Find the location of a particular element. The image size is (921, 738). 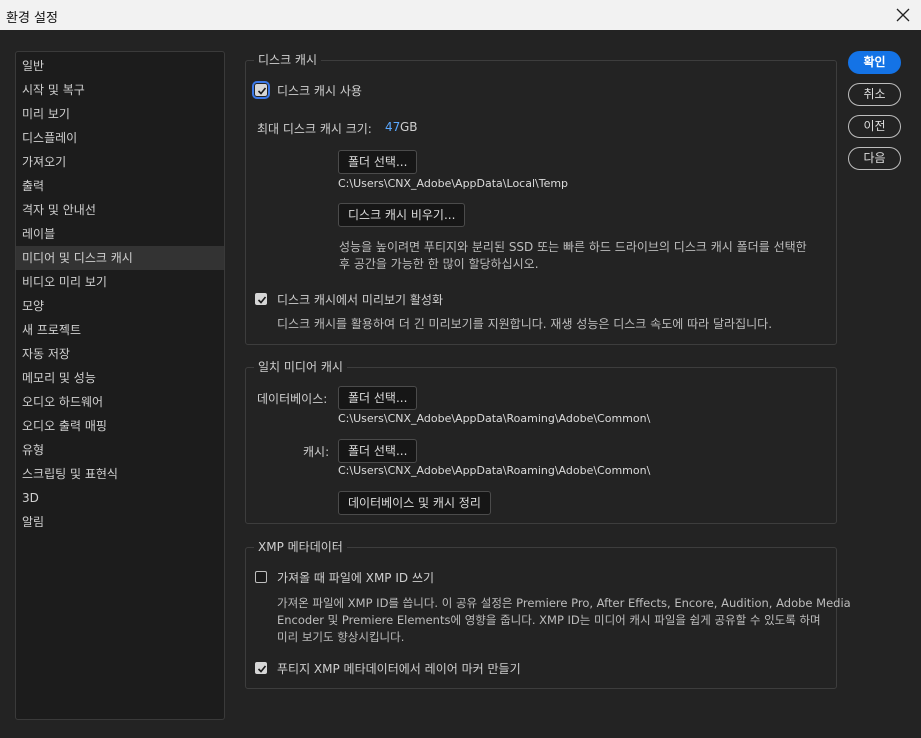

ok-button: 확인 is located at coordinates (874, 62).